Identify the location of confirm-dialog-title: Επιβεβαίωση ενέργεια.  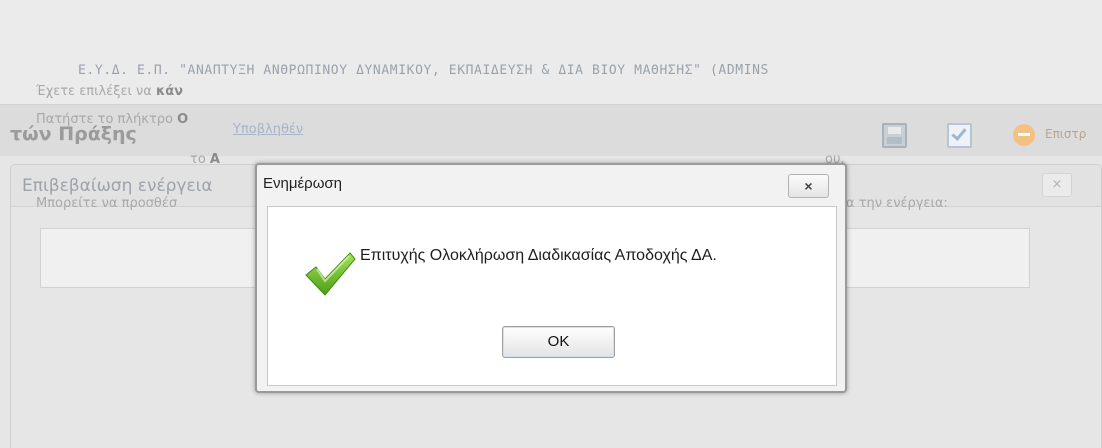
(117, 186).